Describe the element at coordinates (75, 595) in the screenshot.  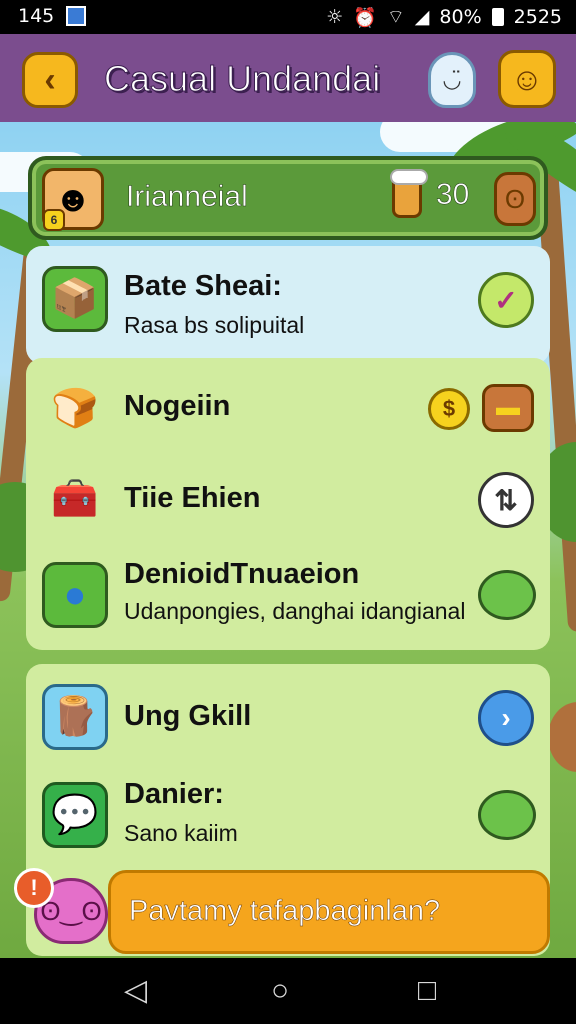
I see `paddle-icon: ●` at that location.